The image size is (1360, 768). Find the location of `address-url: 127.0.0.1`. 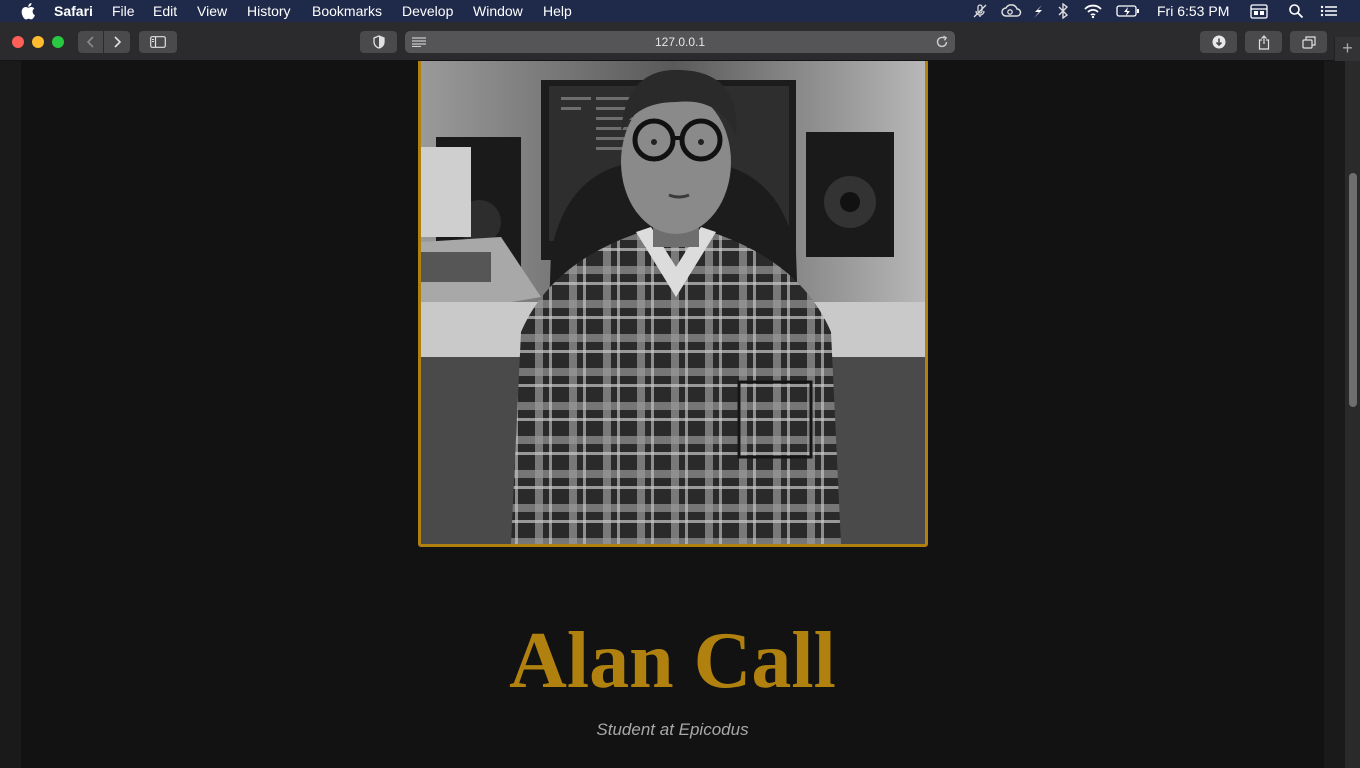

address-url: 127.0.0.1 is located at coordinates (680, 42).